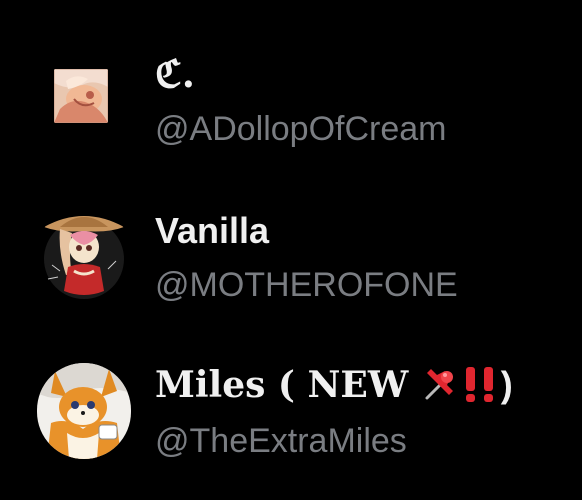 The height and width of the screenshot is (500, 582). Describe the element at coordinates (84, 411) in the screenshot. I see `avatar-tails-art-icon` at that location.